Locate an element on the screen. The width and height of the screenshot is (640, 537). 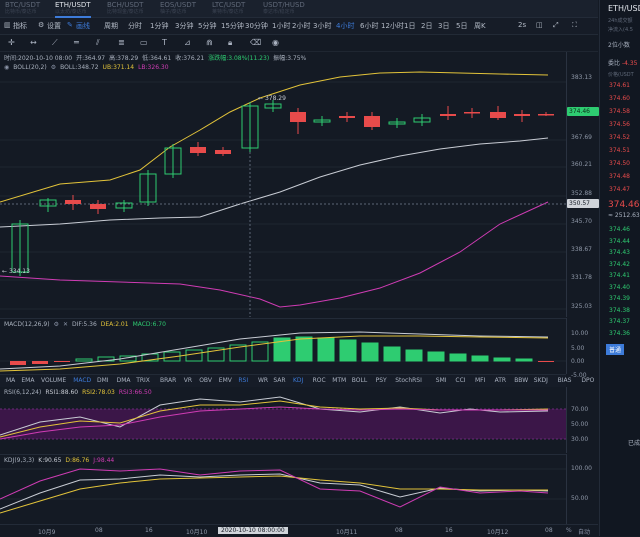
tab-eos: EOS/USDT 柚子/泰达币 is located at coordinates (178, 8).